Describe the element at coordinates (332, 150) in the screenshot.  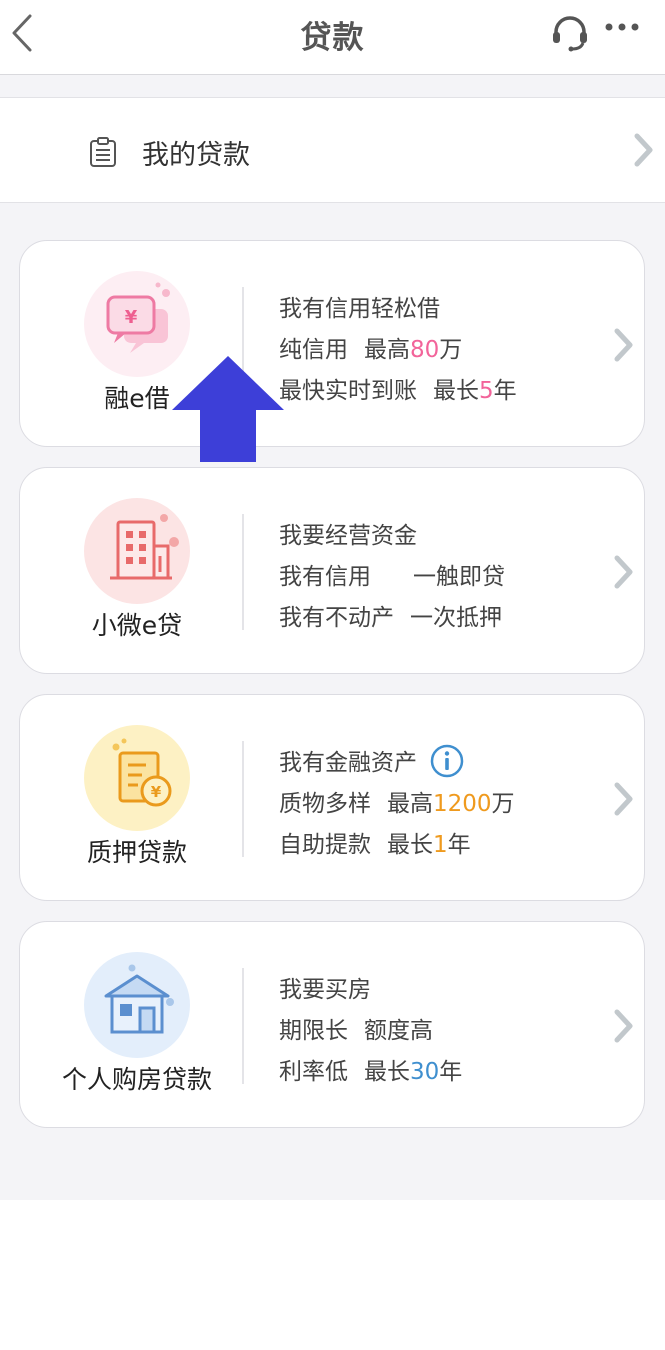
I see `my-loan-row: 我的贷款` at that location.